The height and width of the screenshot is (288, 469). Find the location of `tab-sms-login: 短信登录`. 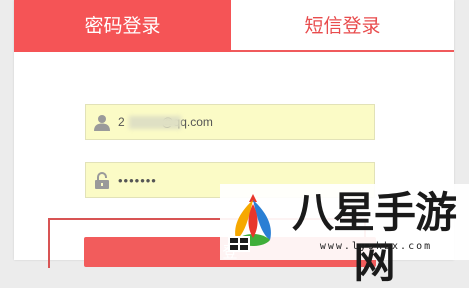

tab-sms-login: 短信登录 is located at coordinates (342, 26).